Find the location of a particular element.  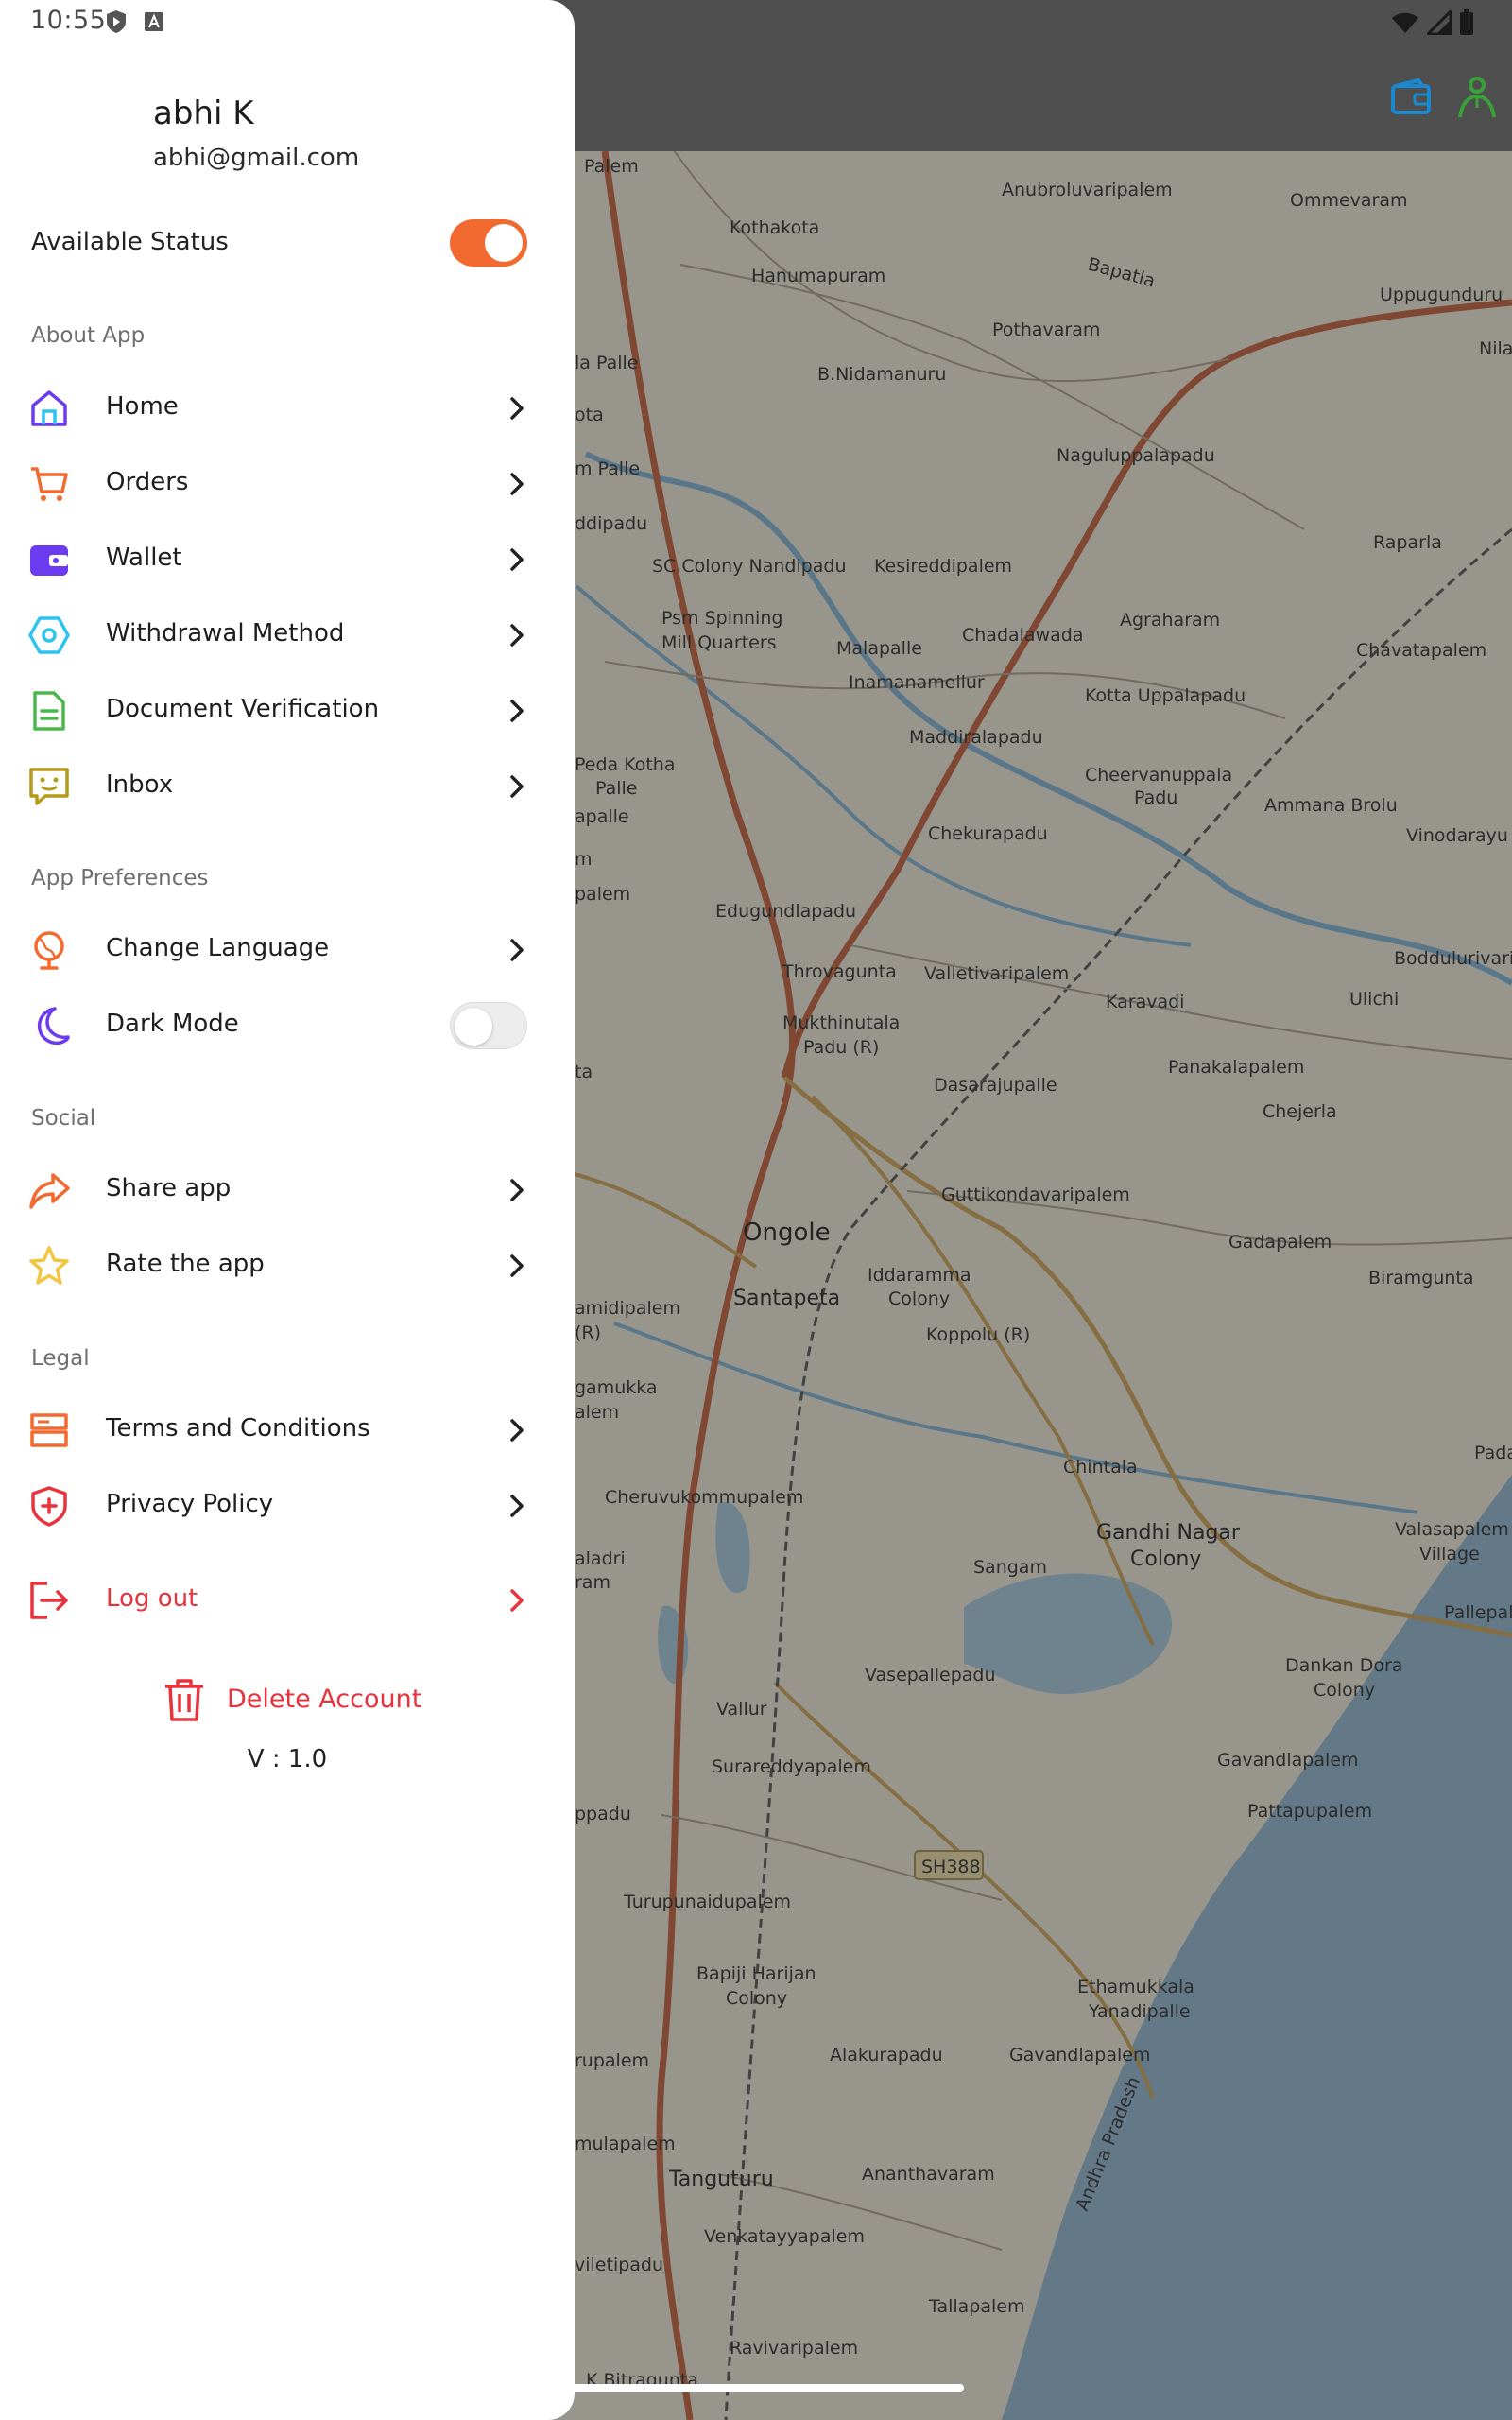

status-time: 10:55 is located at coordinates (68, 20).